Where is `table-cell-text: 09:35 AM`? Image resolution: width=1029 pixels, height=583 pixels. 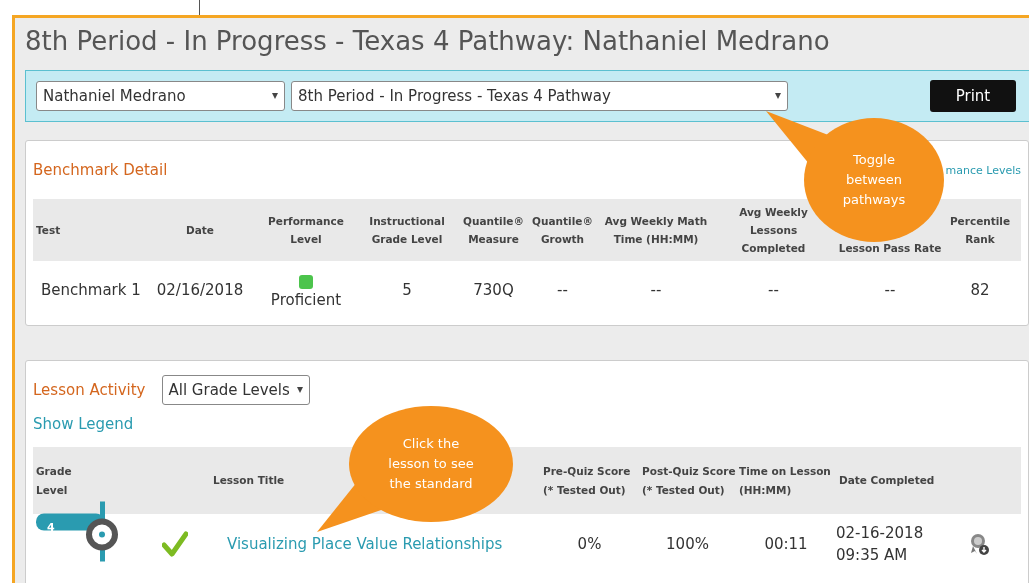 table-cell-text: 09:35 AM is located at coordinates (872, 555).